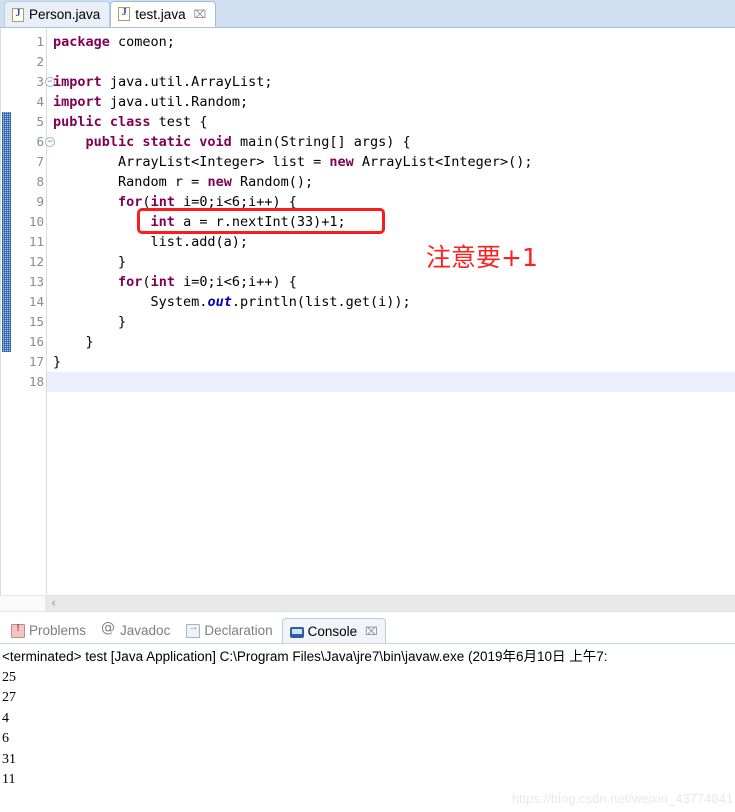  Describe the element at coordinates (158, 142) in the screenshot. I see `code-token: public static void` at that location.